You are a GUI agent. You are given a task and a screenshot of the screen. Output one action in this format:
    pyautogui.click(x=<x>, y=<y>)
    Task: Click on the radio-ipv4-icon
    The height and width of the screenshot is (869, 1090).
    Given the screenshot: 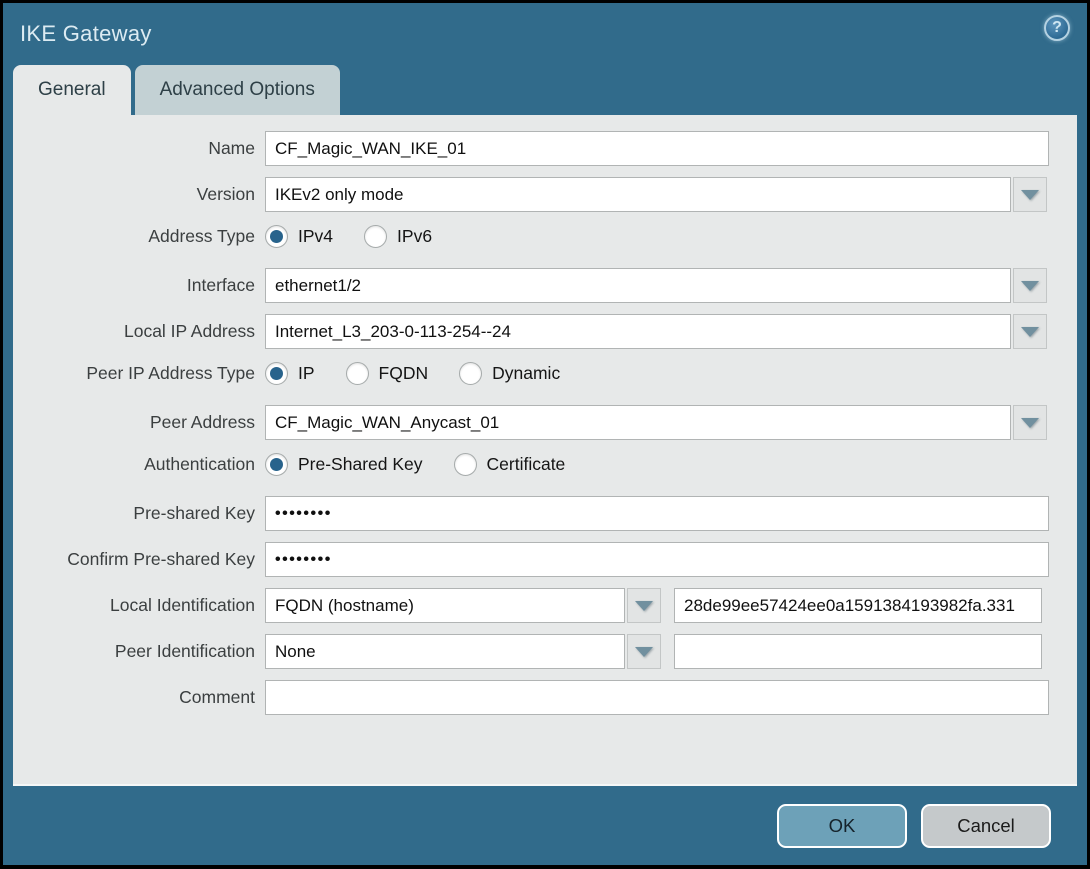 What is the action you would take?
    pyautogui.click(x=276, y=236)
    